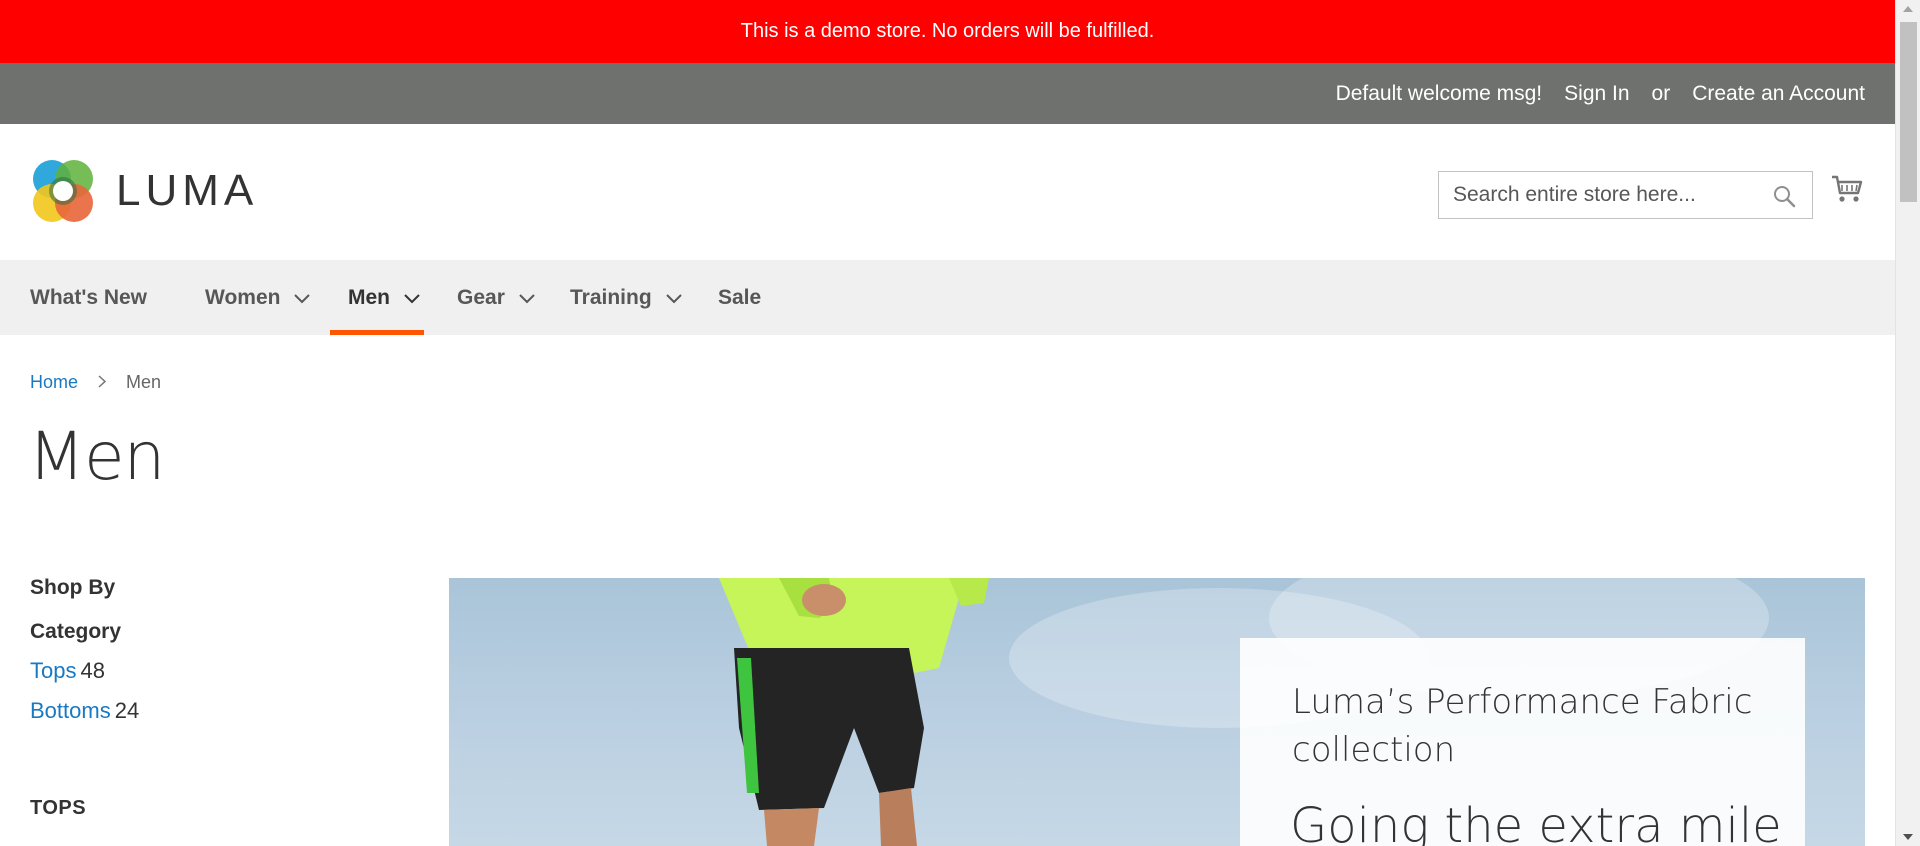 This screenshot has width=1920, height=846. Describe the element at coordinates (1439, 93) in the screenshot. I see `welcome-message: Default welcome msg!` at that location.